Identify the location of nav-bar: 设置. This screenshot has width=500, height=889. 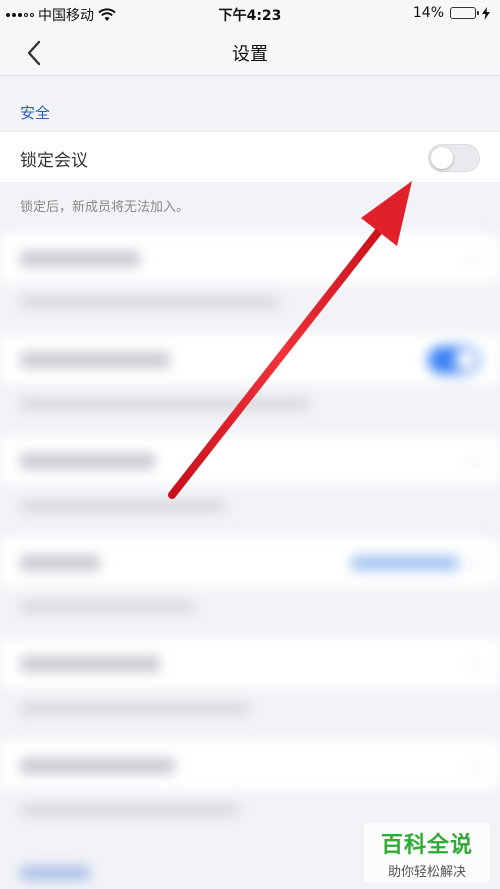
(250, 52).